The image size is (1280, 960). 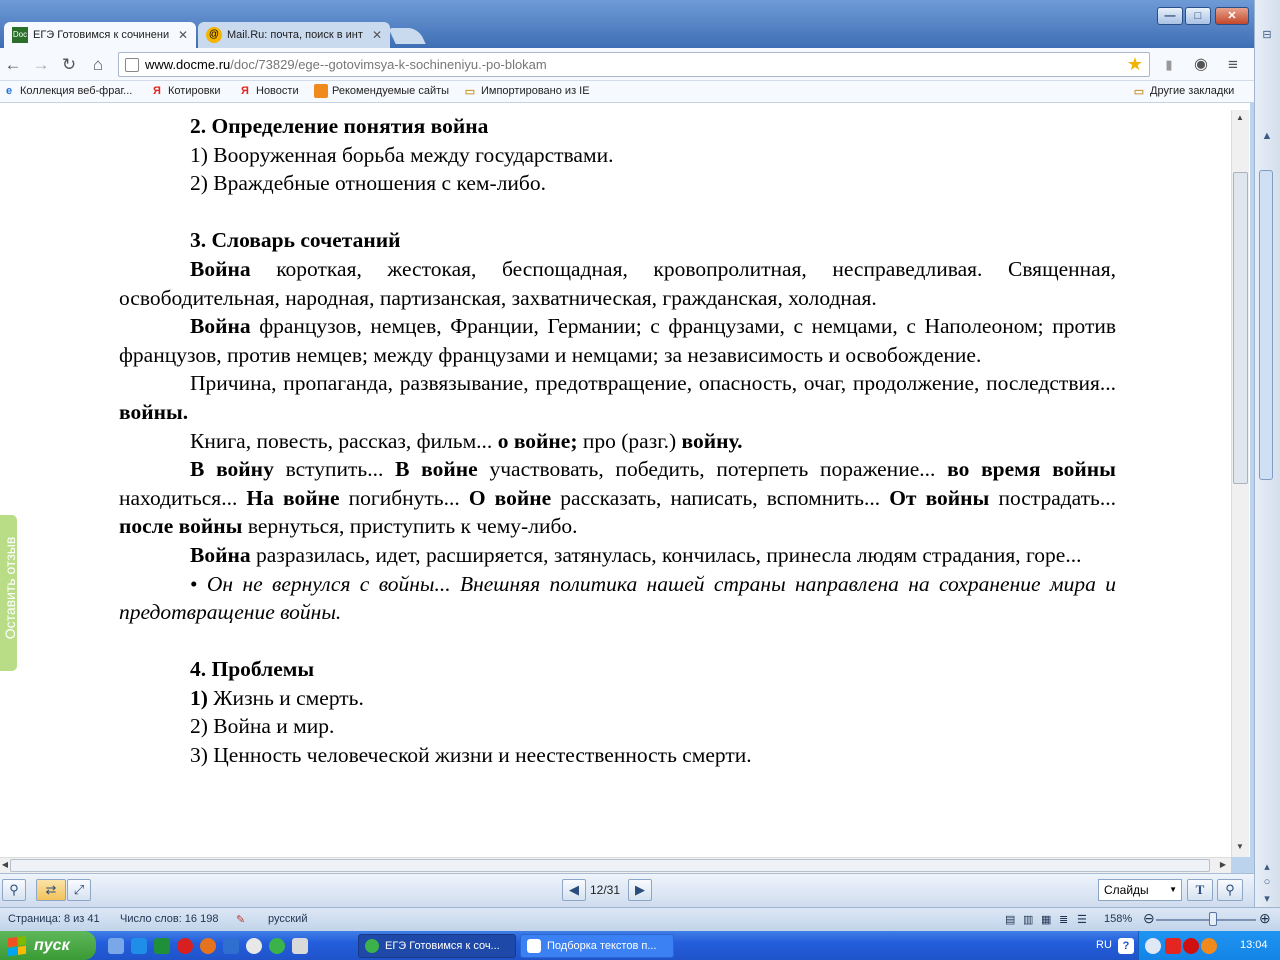 I want to click on next-page-icon: ▾, so click(x=1267, y=899).